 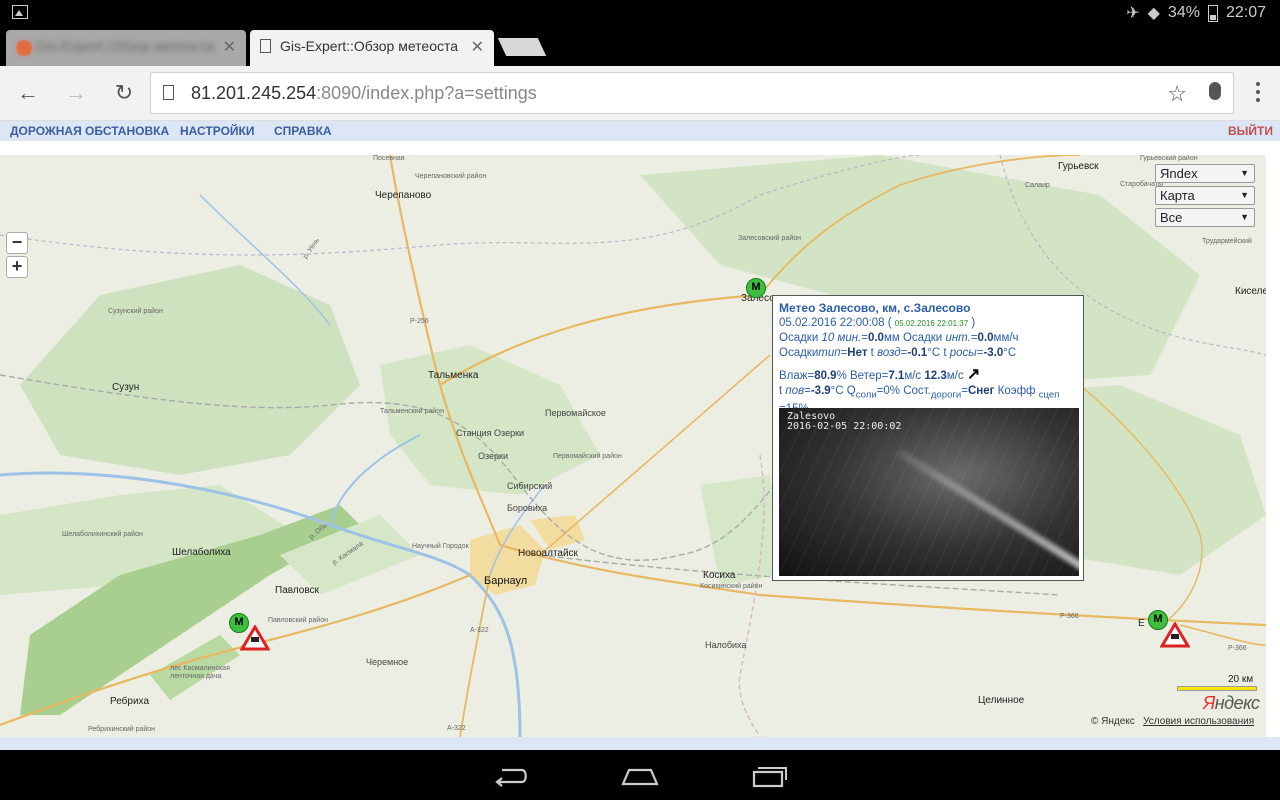 I want to click on nav-help: СПРАВКА, so click(x=303, y=131).